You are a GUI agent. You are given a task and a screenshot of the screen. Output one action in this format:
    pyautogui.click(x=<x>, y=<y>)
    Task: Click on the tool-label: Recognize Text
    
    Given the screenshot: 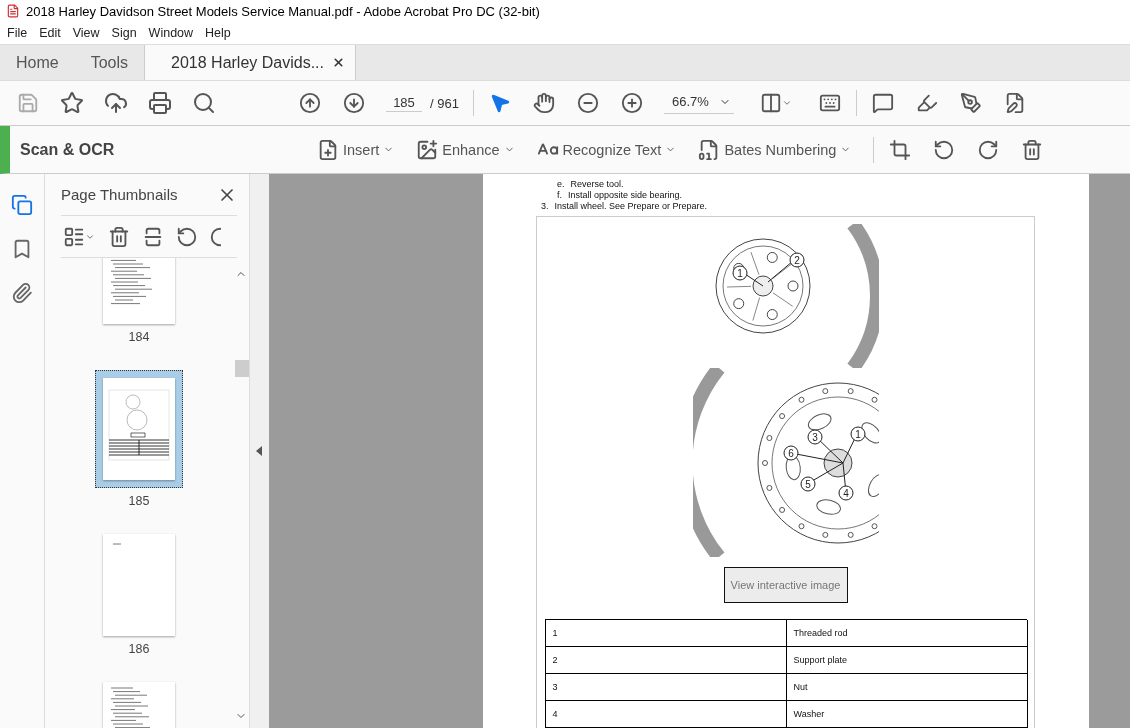 What is the action you would take?
    pyautogui.click(x=612, y=149)
    